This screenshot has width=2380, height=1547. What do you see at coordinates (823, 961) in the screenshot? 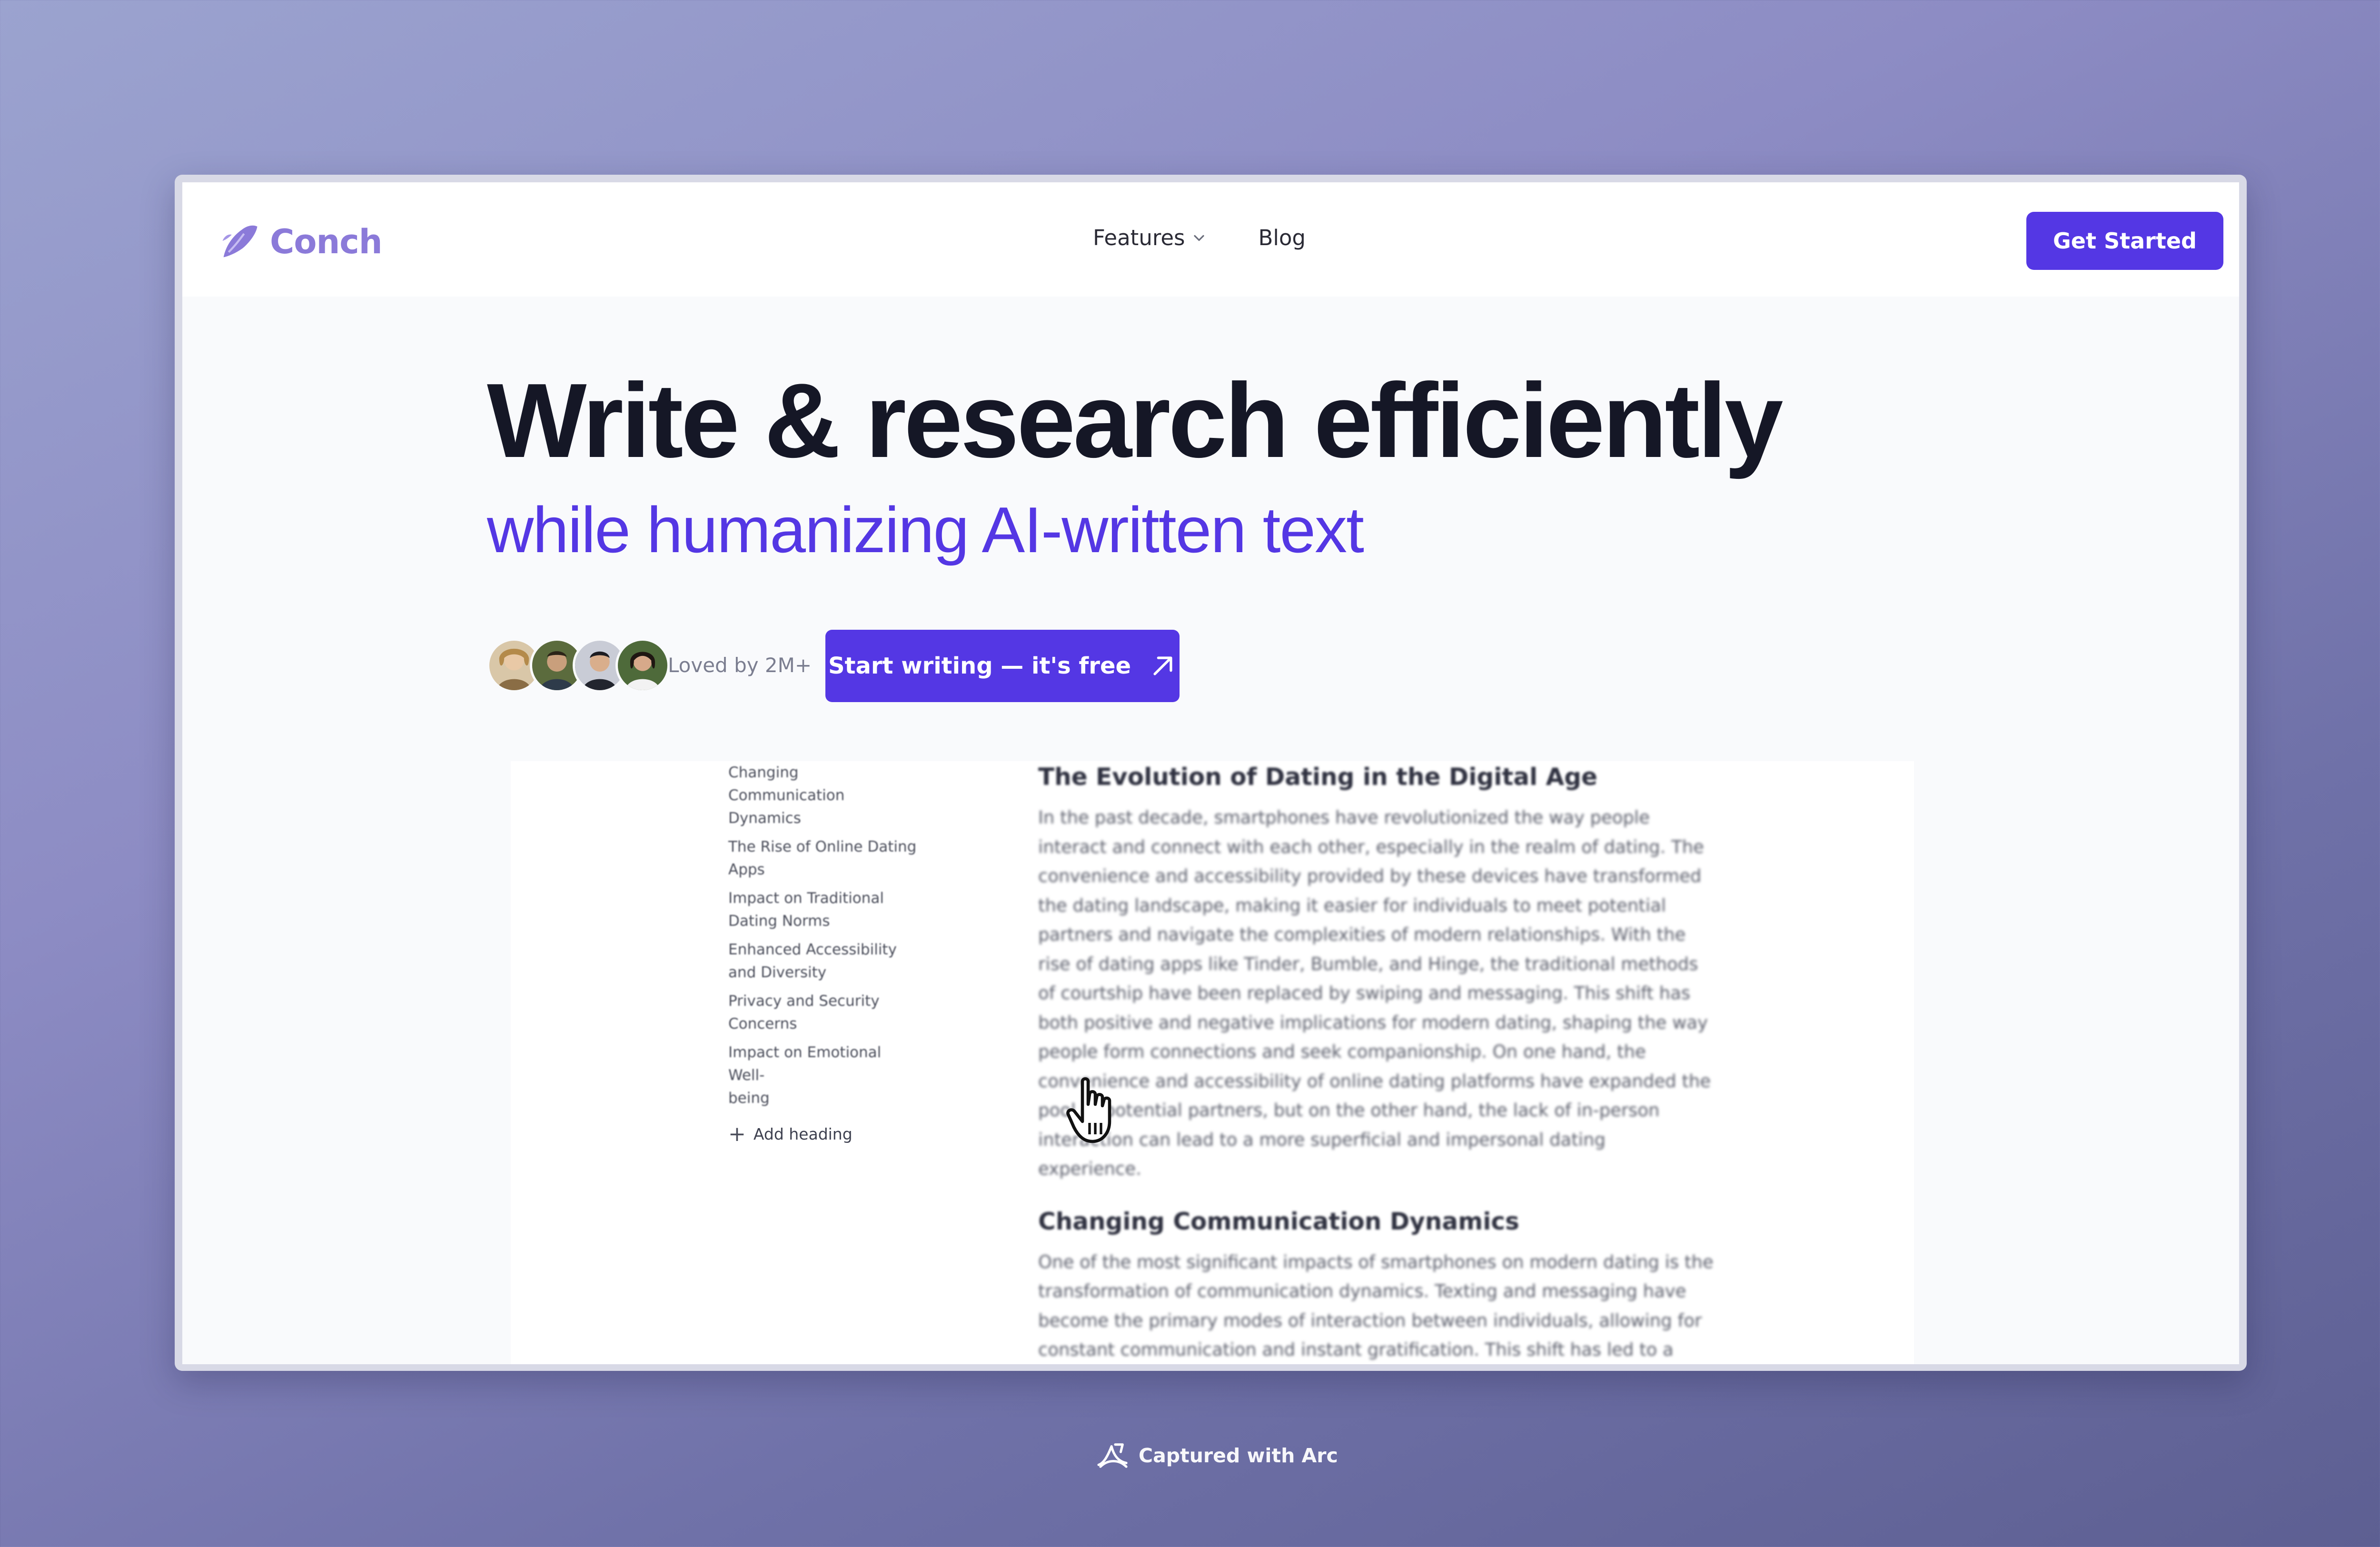
I see `toc-item: Enhanced Accessibility and Diversity` at bounding box center [823, 961].